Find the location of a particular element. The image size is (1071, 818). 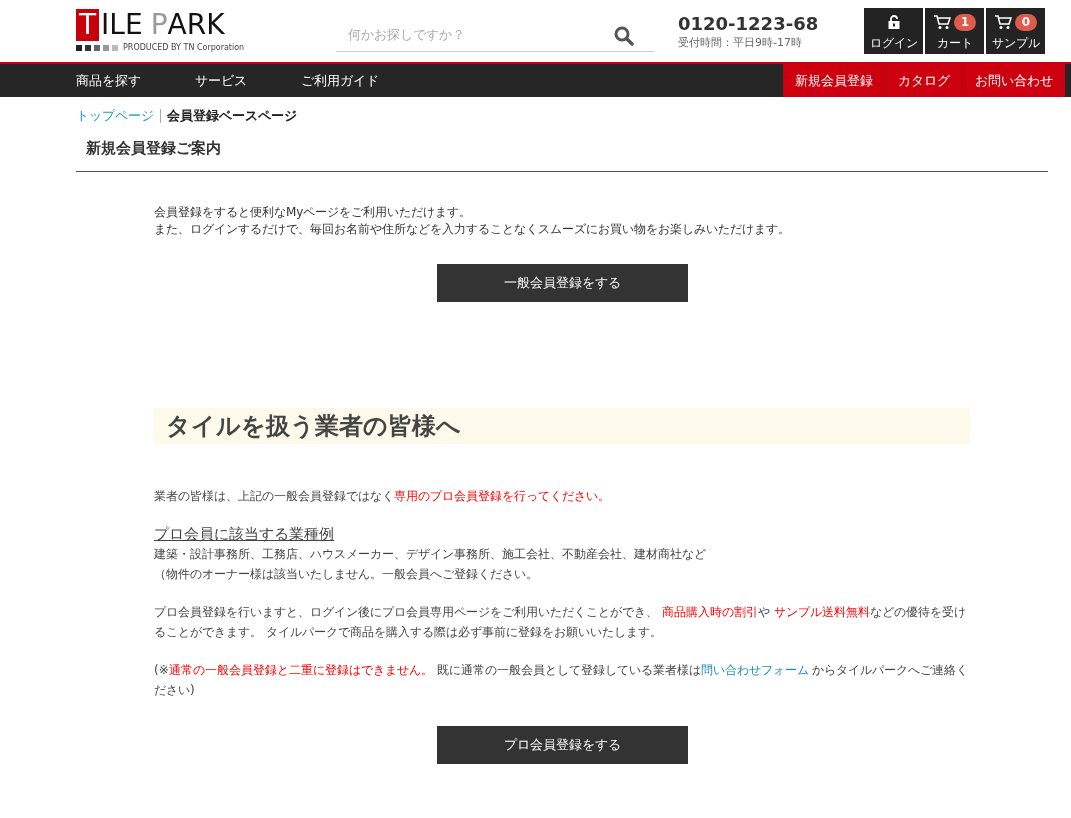

search-field: 何かお探しですか？ is located at coordinates (495, 35).